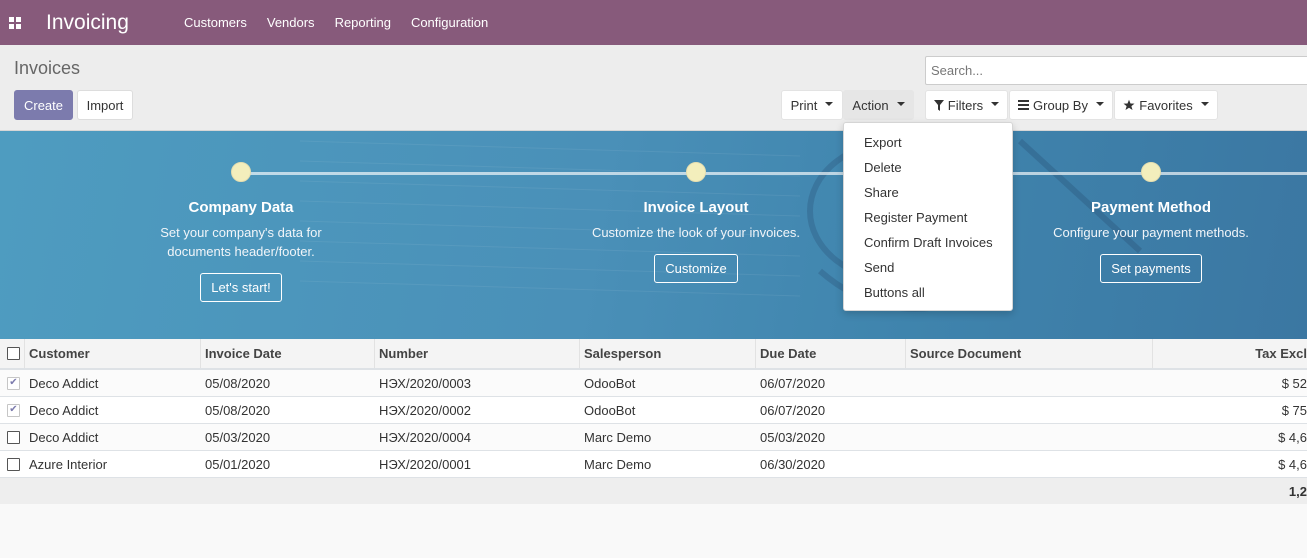  Describe the element at coordinates (241, 207) in the screenshot. I see `step-title: Company Data` at that location.